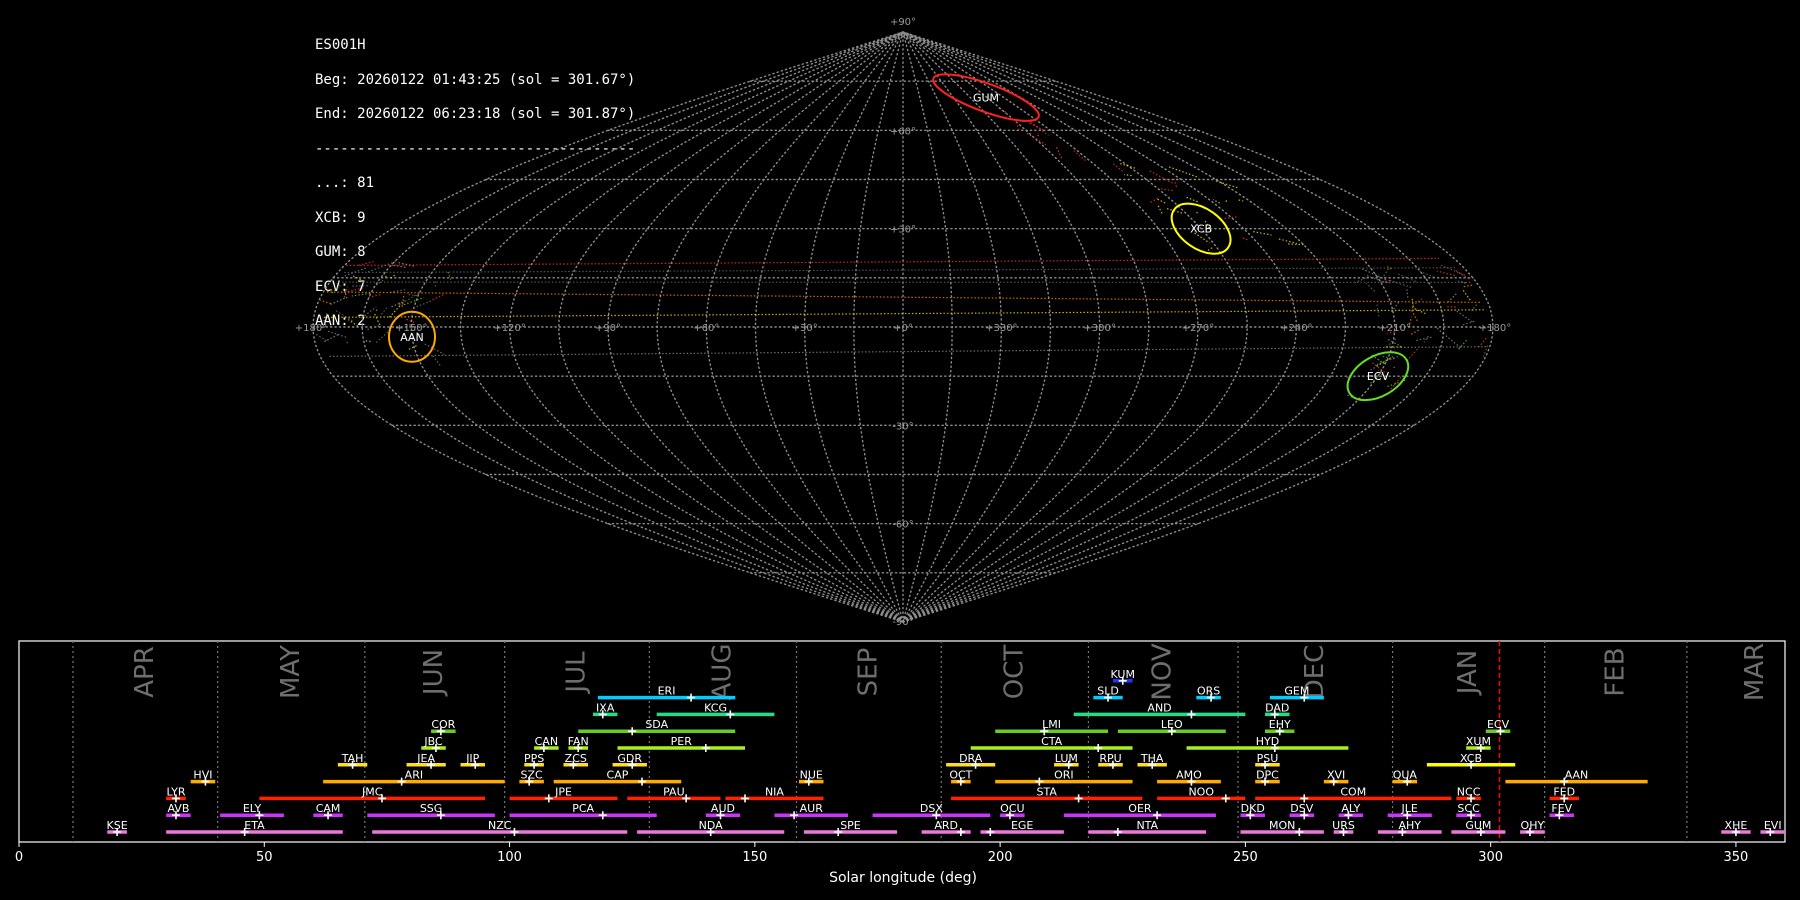 The width and height of the screenshot is (1800, 900). What do you see at coordinates (372, 791) in the screenshot?
I see `bar-label: JMC` at bounding box center [372, 791].